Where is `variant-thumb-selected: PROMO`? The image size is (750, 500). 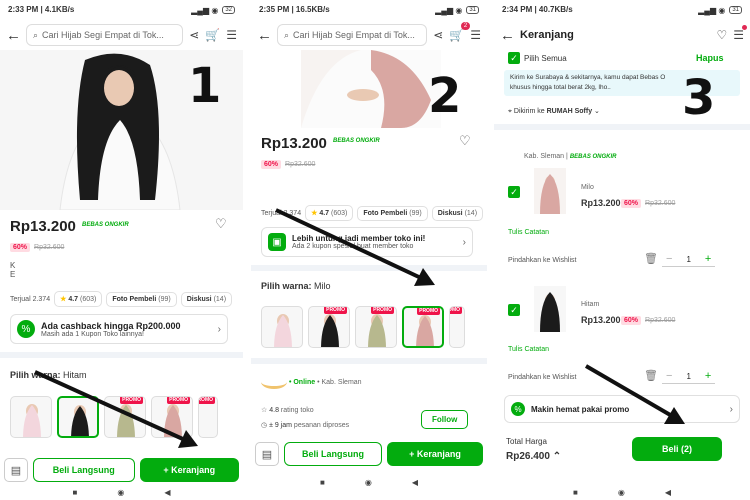
variant-thumb-selected: PROMO is located at coordinates (423, 327).